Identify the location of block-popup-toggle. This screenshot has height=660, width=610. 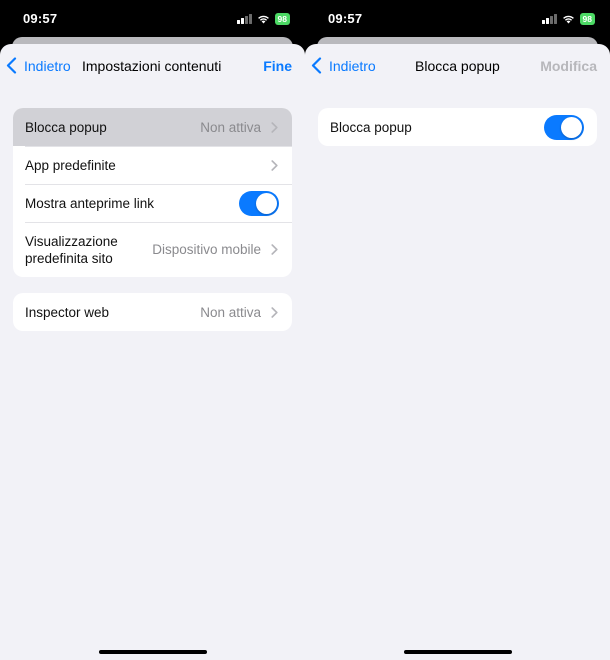
(564, 127).